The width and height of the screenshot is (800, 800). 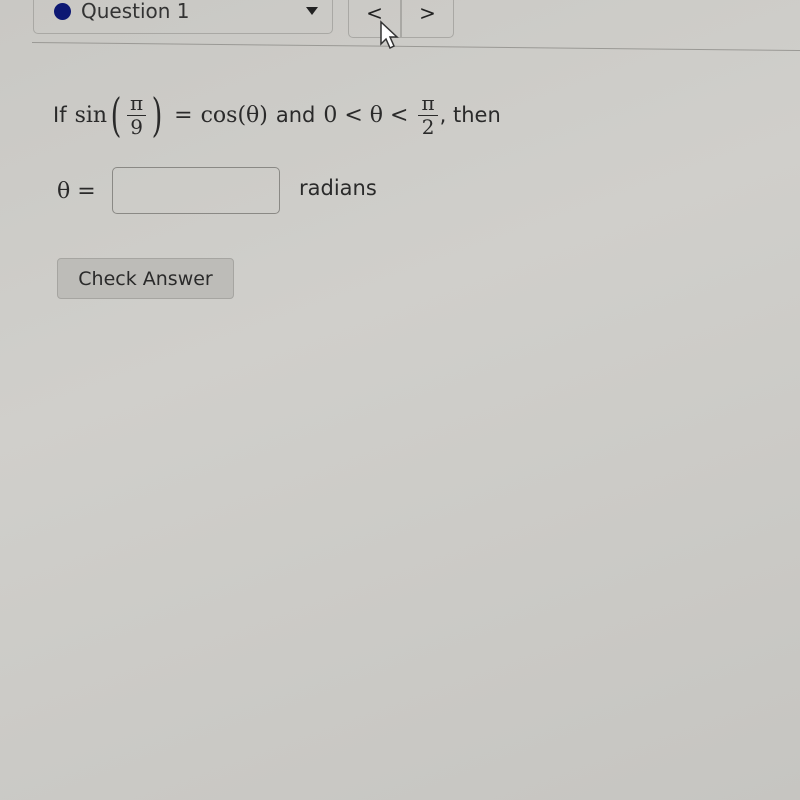 What do you see at coordinates (234, 115) in the screenshot?
I see `cos-expression: cos(θ)` at bounding box center [234, 115].